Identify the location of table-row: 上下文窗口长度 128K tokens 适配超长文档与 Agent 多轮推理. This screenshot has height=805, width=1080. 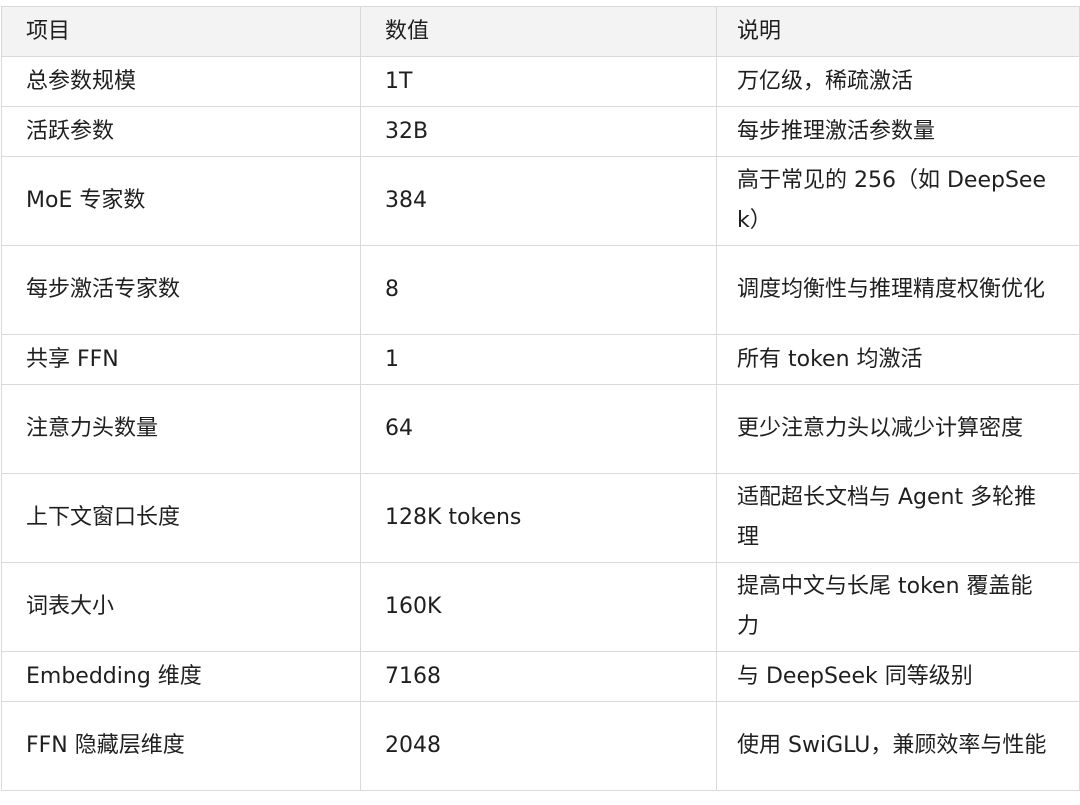
(540, 518).